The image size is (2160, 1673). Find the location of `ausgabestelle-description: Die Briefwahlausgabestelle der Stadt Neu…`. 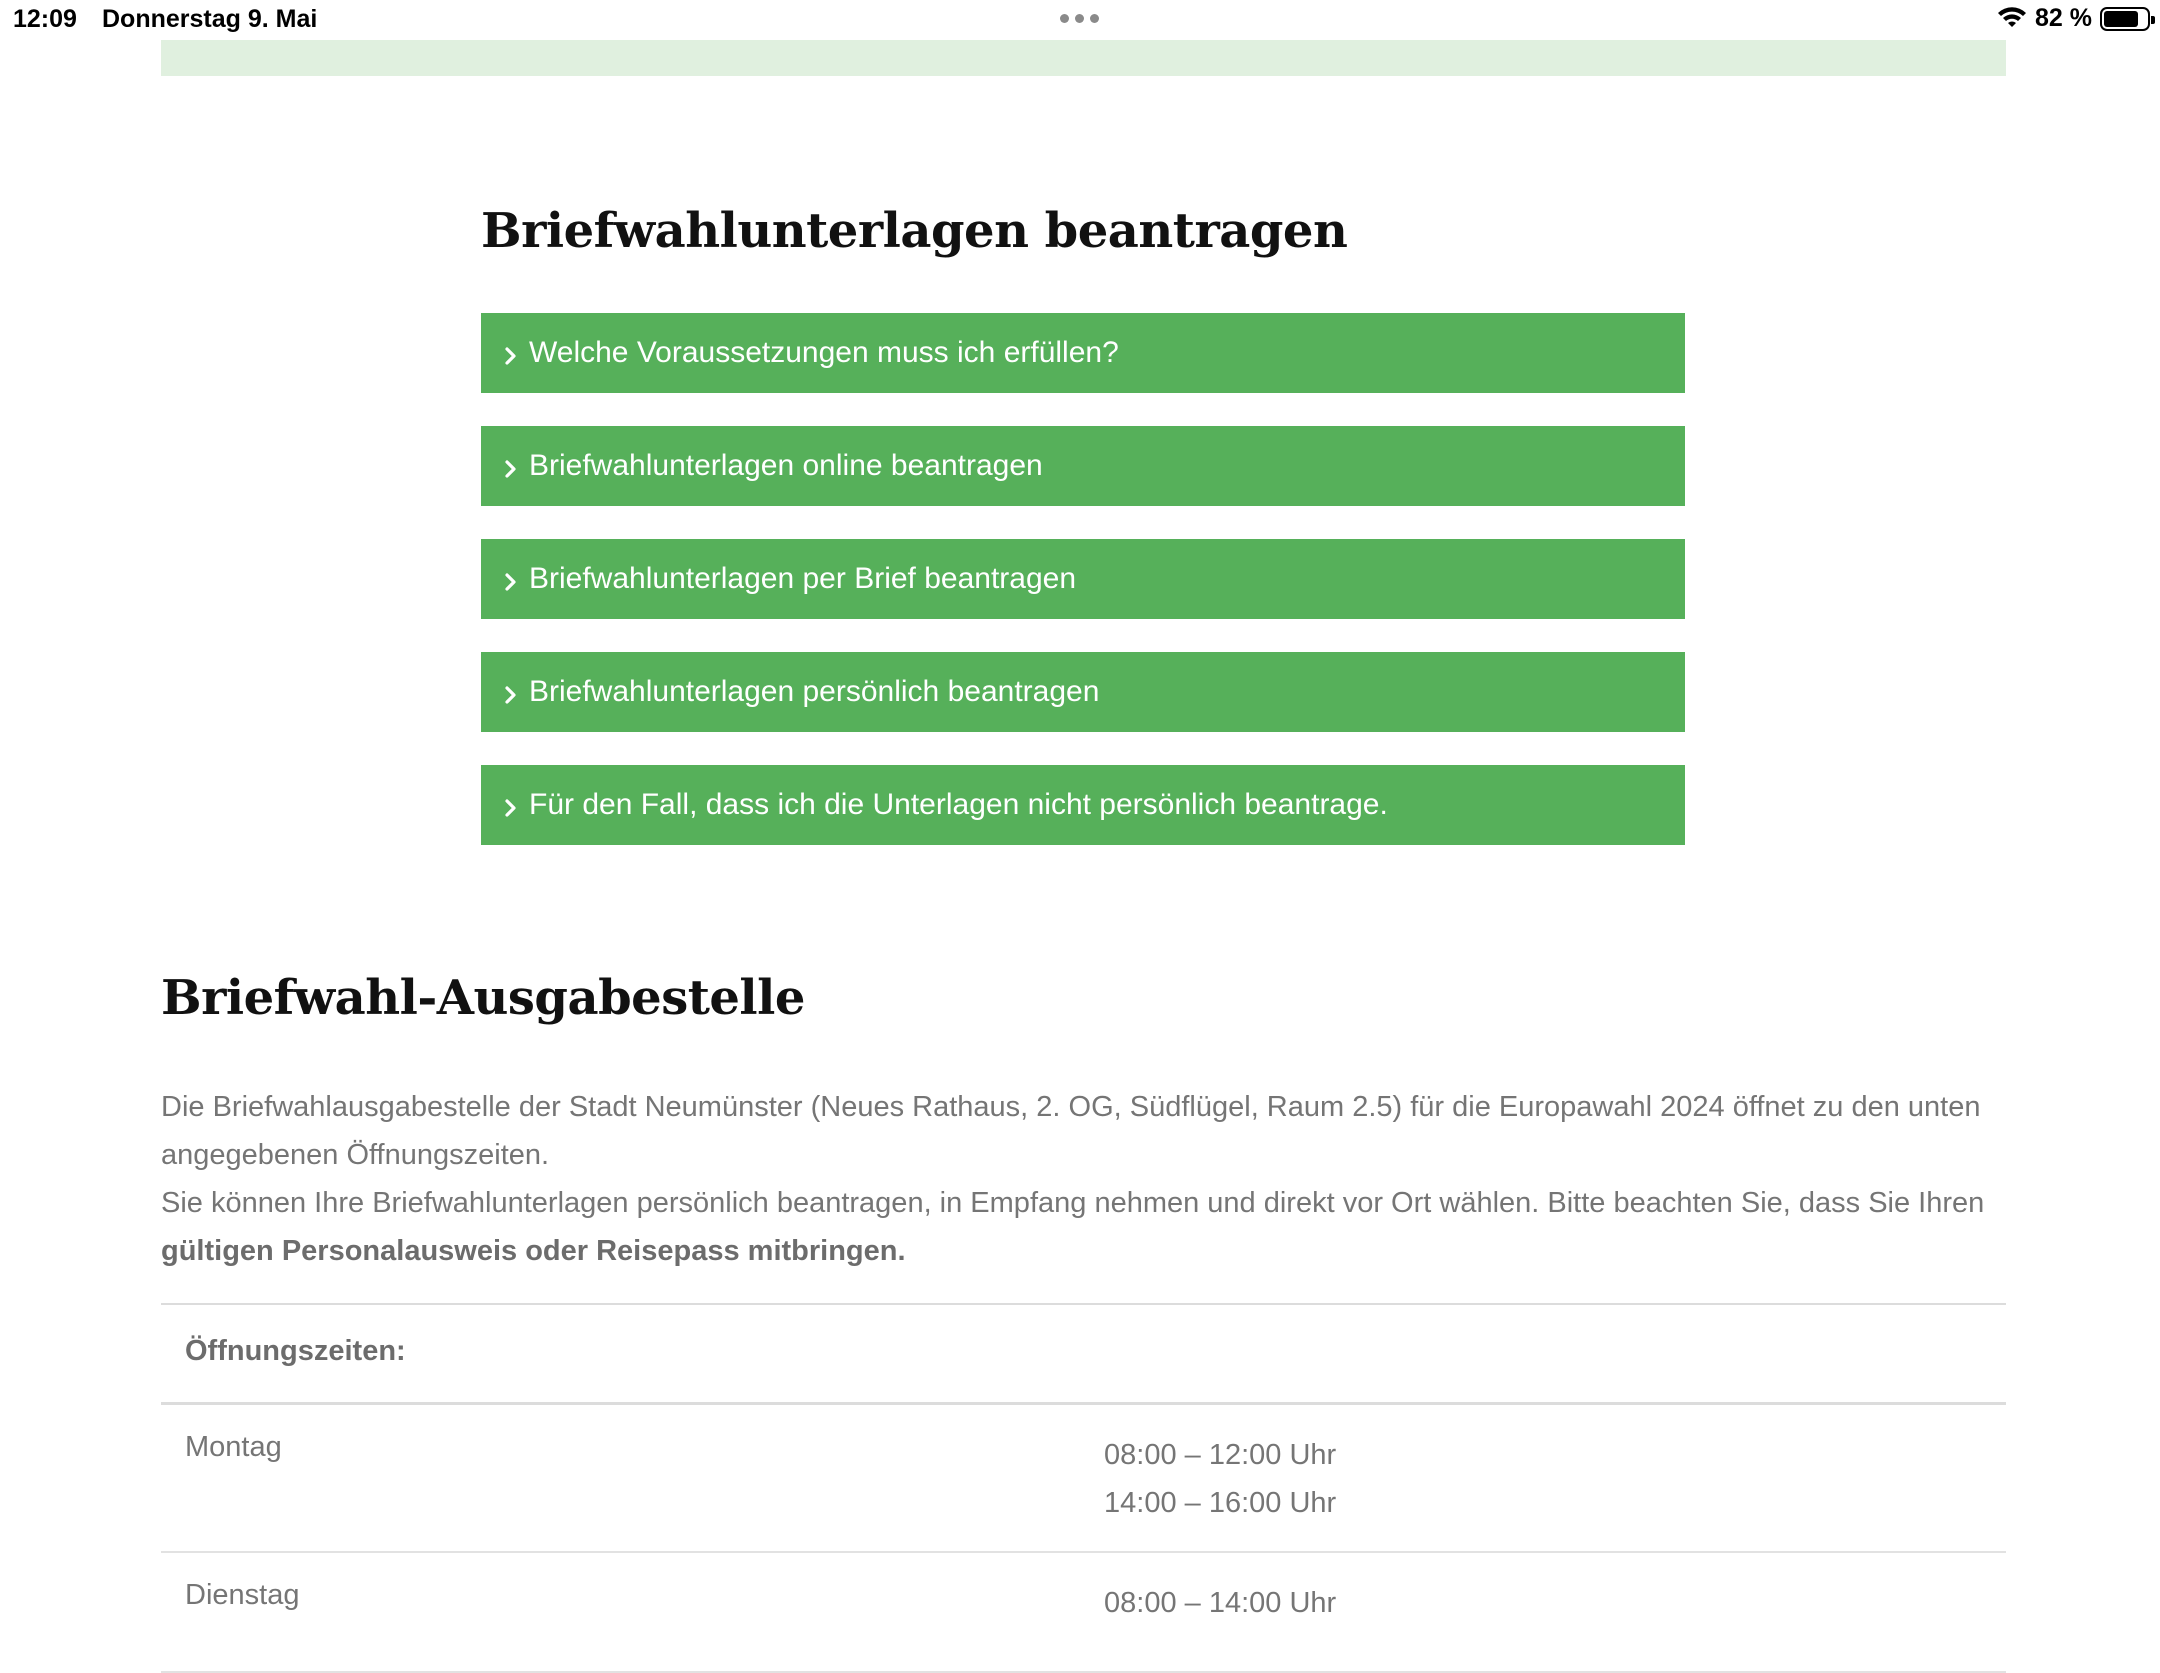

ausgabestelle-description: Die Briefwahlausgabestelle der Stadt Neu… is located at coordinates (1083, 1179).